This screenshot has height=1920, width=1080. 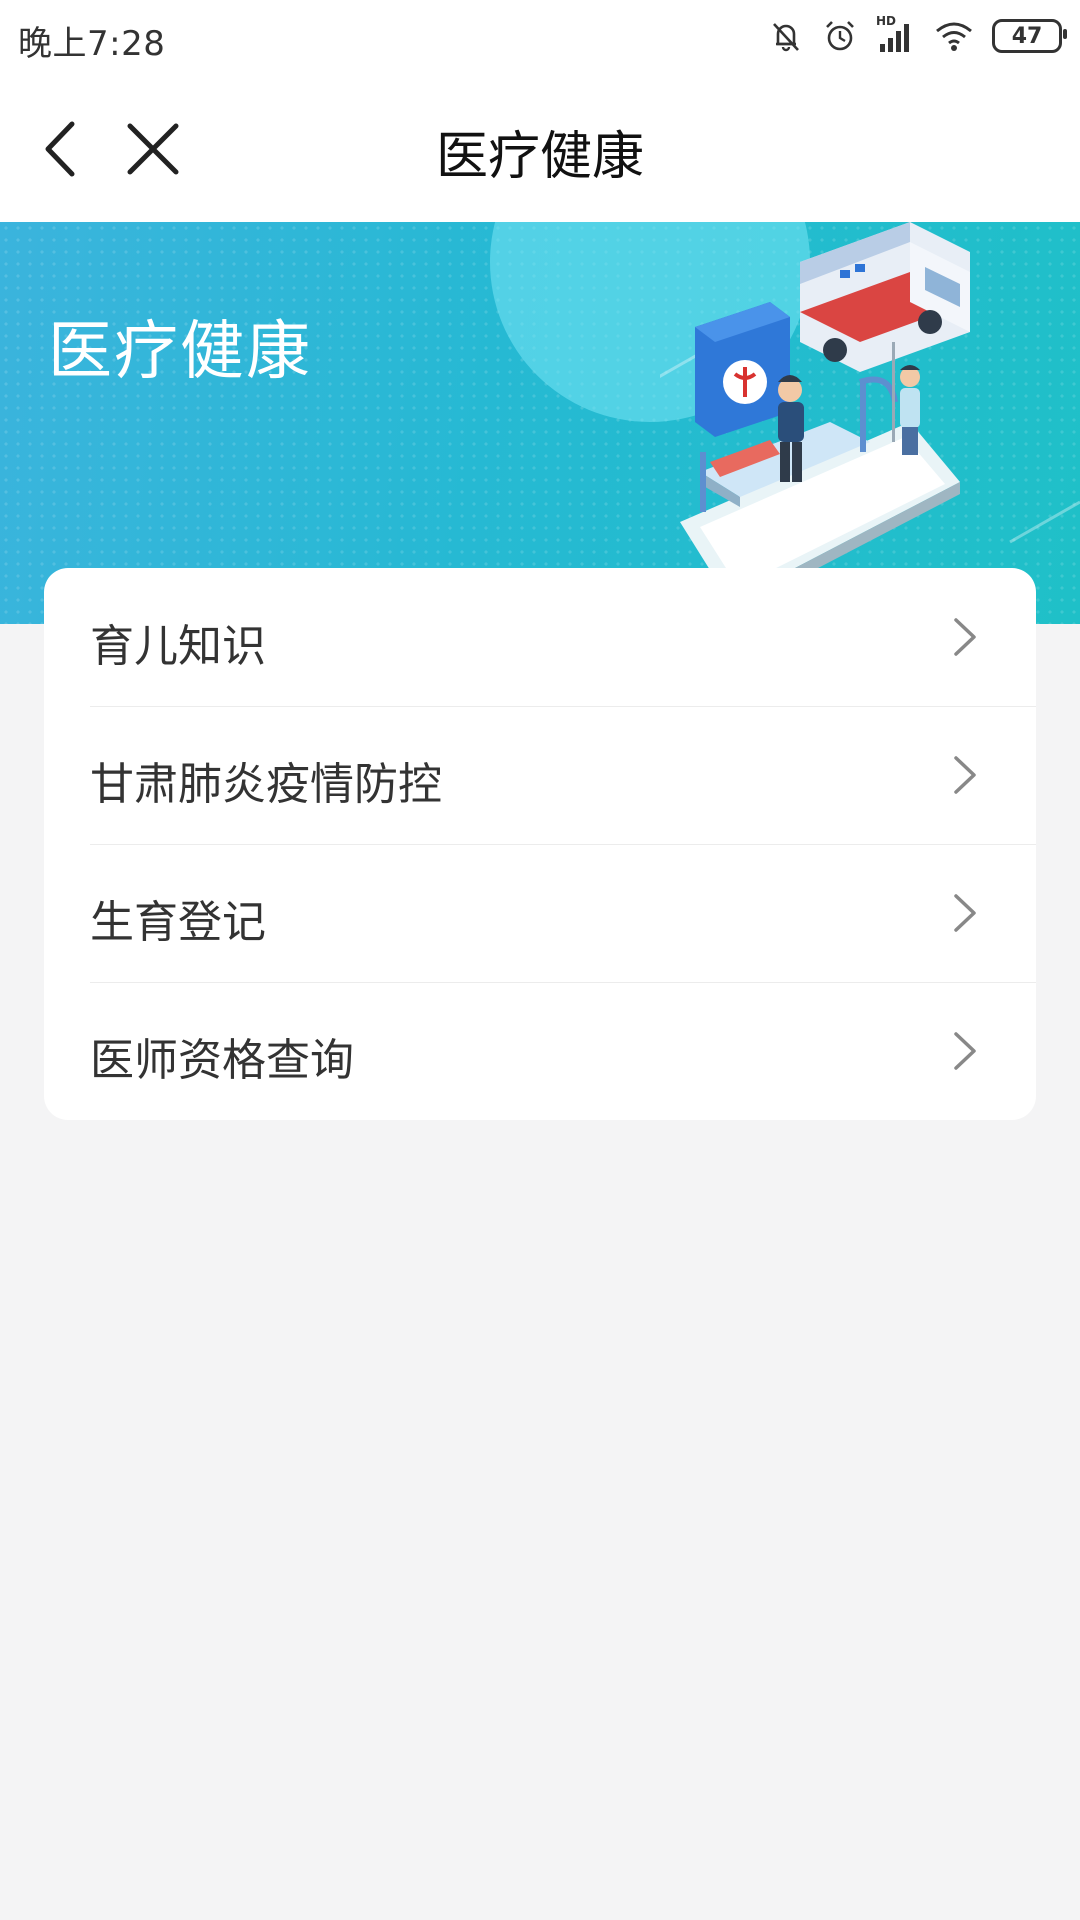 What do you see at coordinates (896, 34) in the screenshot?
I see `signal-icon: HD` at bounding box center [896, 34].